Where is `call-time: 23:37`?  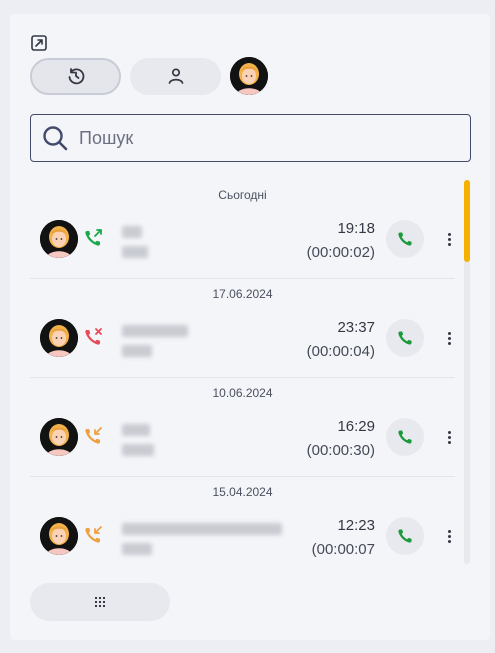 call-time: 23:37 is located at coordinates (356, 327).